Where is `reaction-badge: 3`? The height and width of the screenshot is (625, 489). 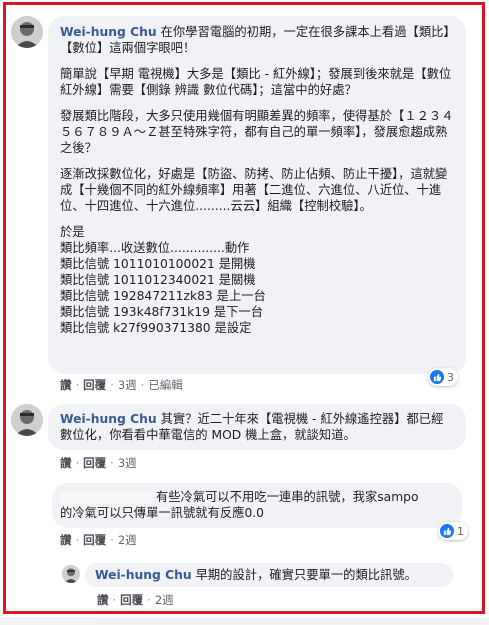 reaction-badge: 3 is located at coordinates (443, 377).